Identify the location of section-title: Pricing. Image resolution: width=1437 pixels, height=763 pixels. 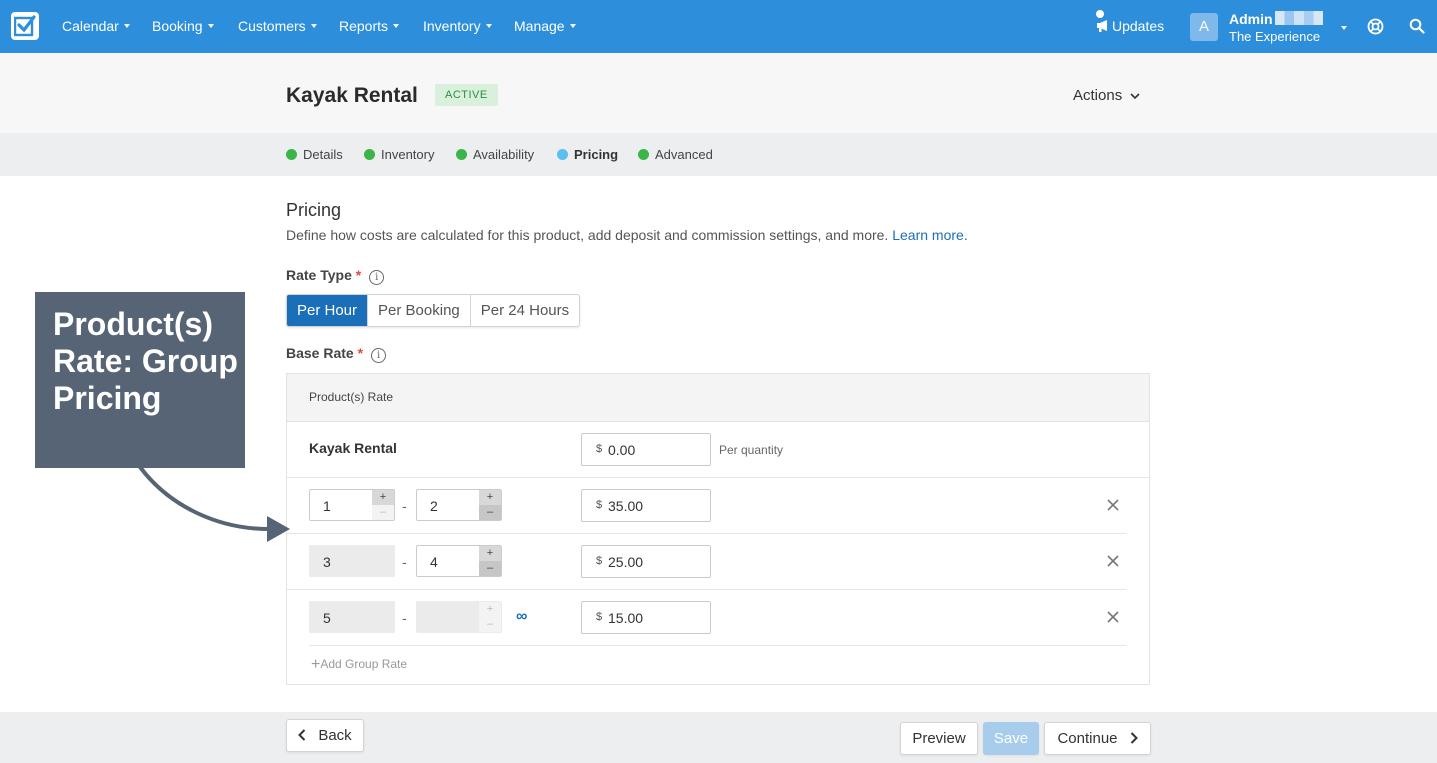
(314, 210).